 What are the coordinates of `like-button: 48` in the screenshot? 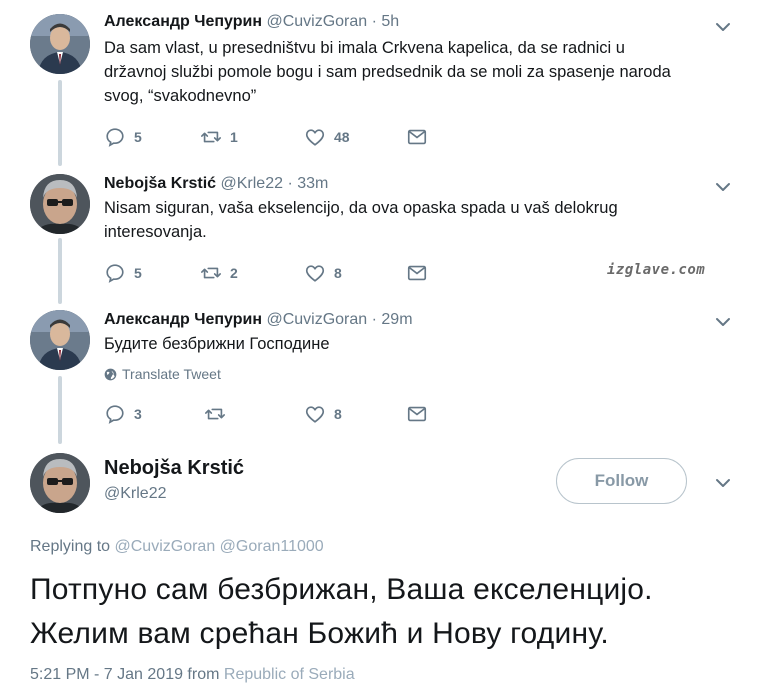 It's located at (327, 137).